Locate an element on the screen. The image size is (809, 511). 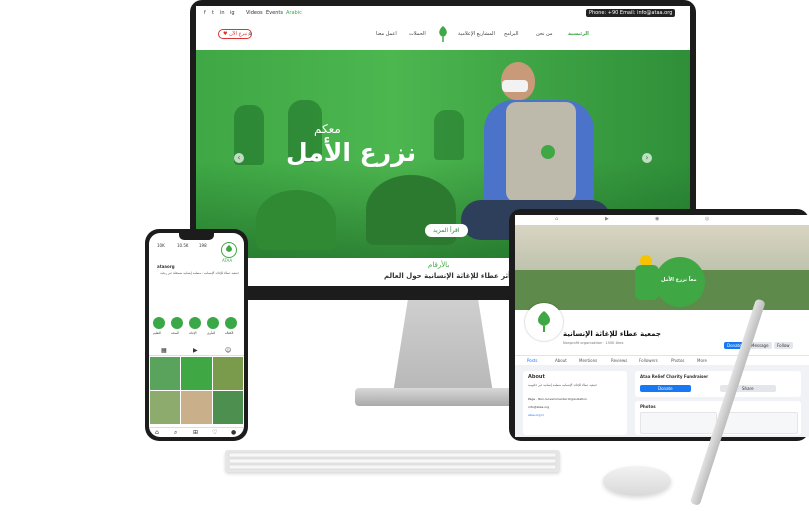
nav-item-programs: البرامج is located at coordinates (511, 34).